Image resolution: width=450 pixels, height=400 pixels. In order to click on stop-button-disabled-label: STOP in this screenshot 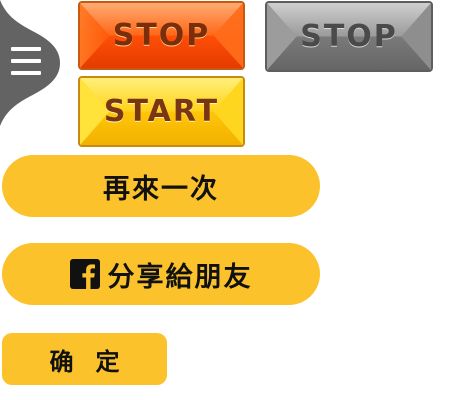, I will do `click(349, 36)`.